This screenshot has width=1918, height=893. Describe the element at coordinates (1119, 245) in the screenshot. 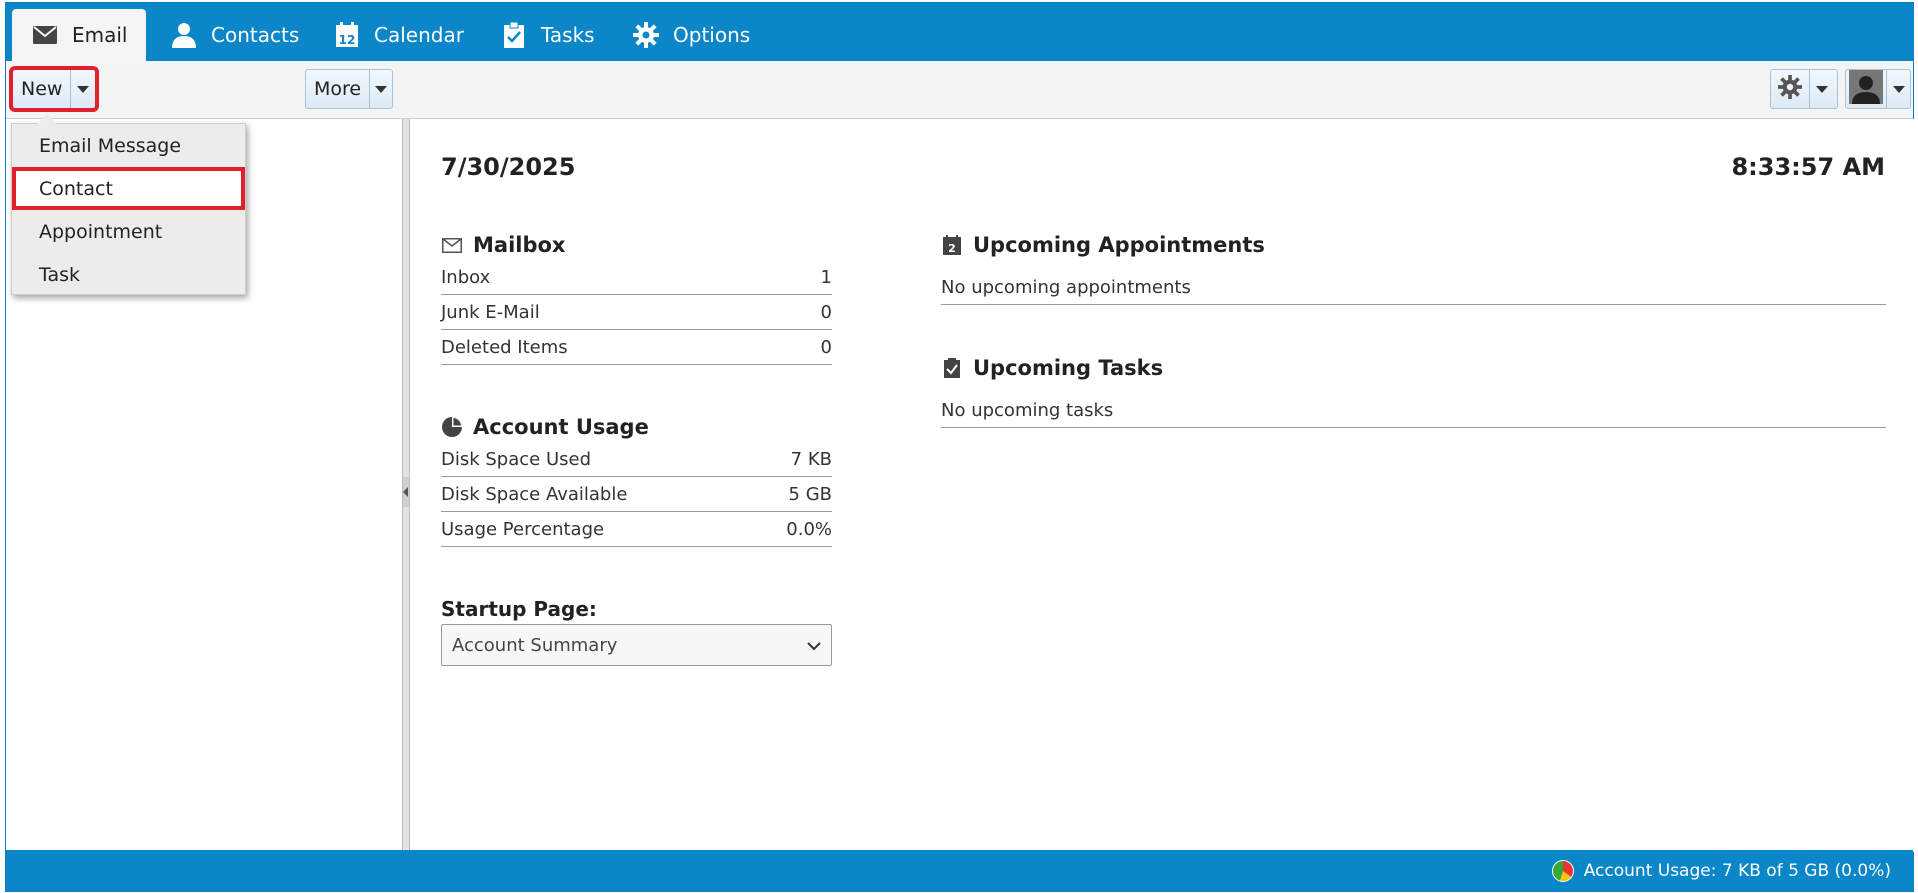

I see `appointments-title: Upcoming Appointments` at that location.